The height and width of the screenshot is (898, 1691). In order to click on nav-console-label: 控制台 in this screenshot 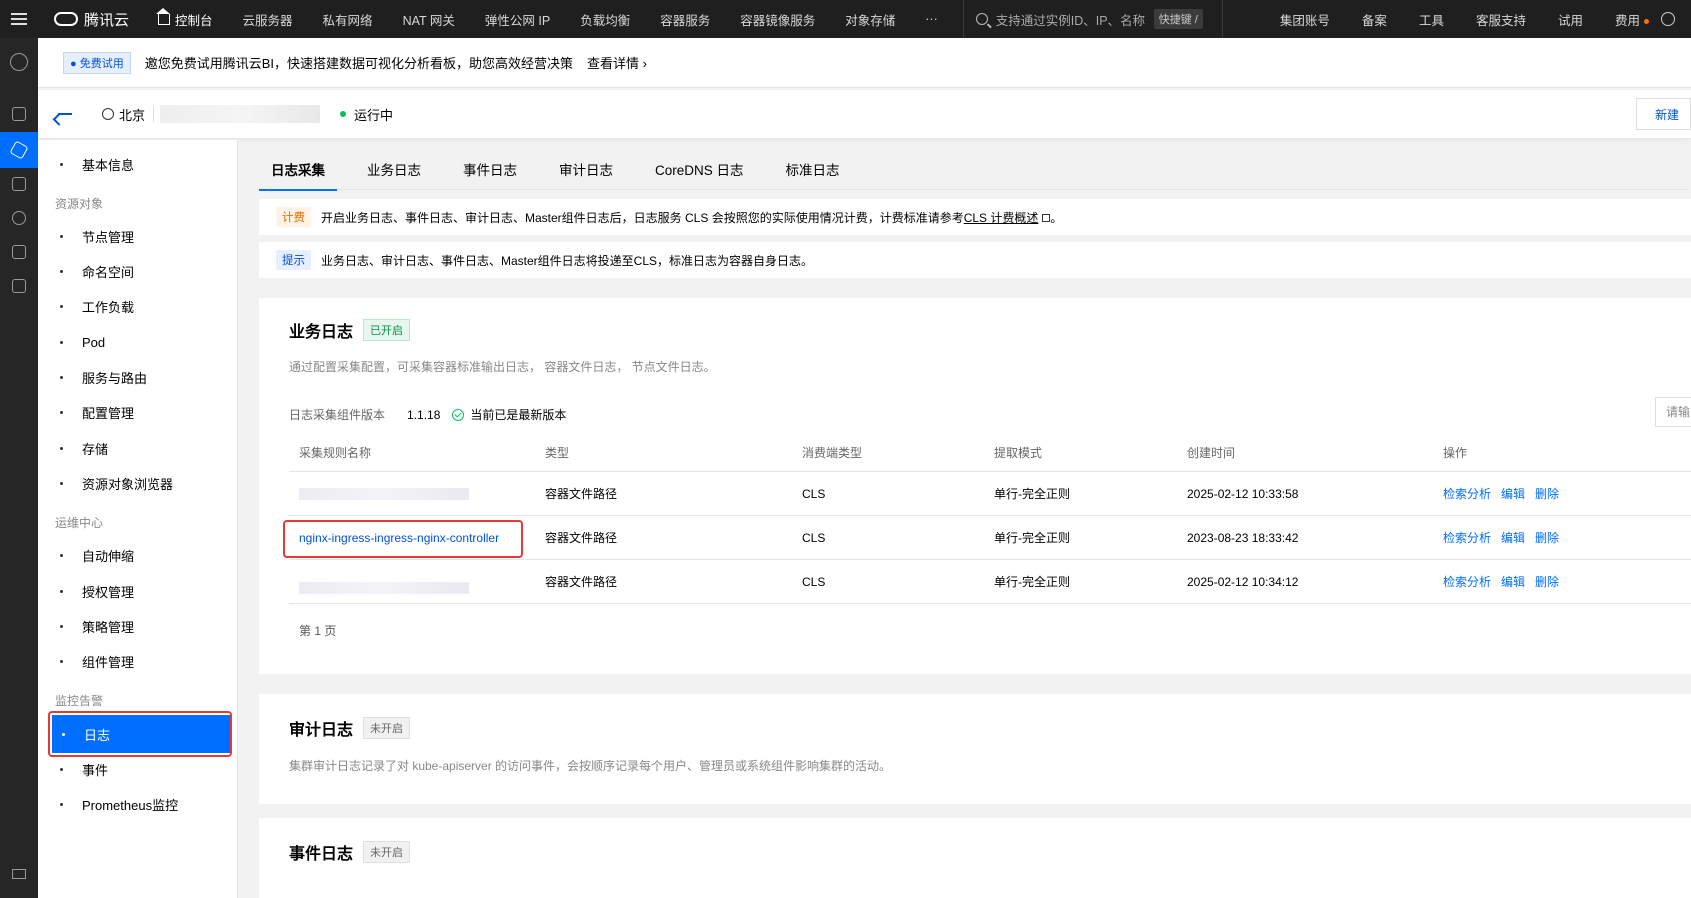, I will do `click(194, 20)`.